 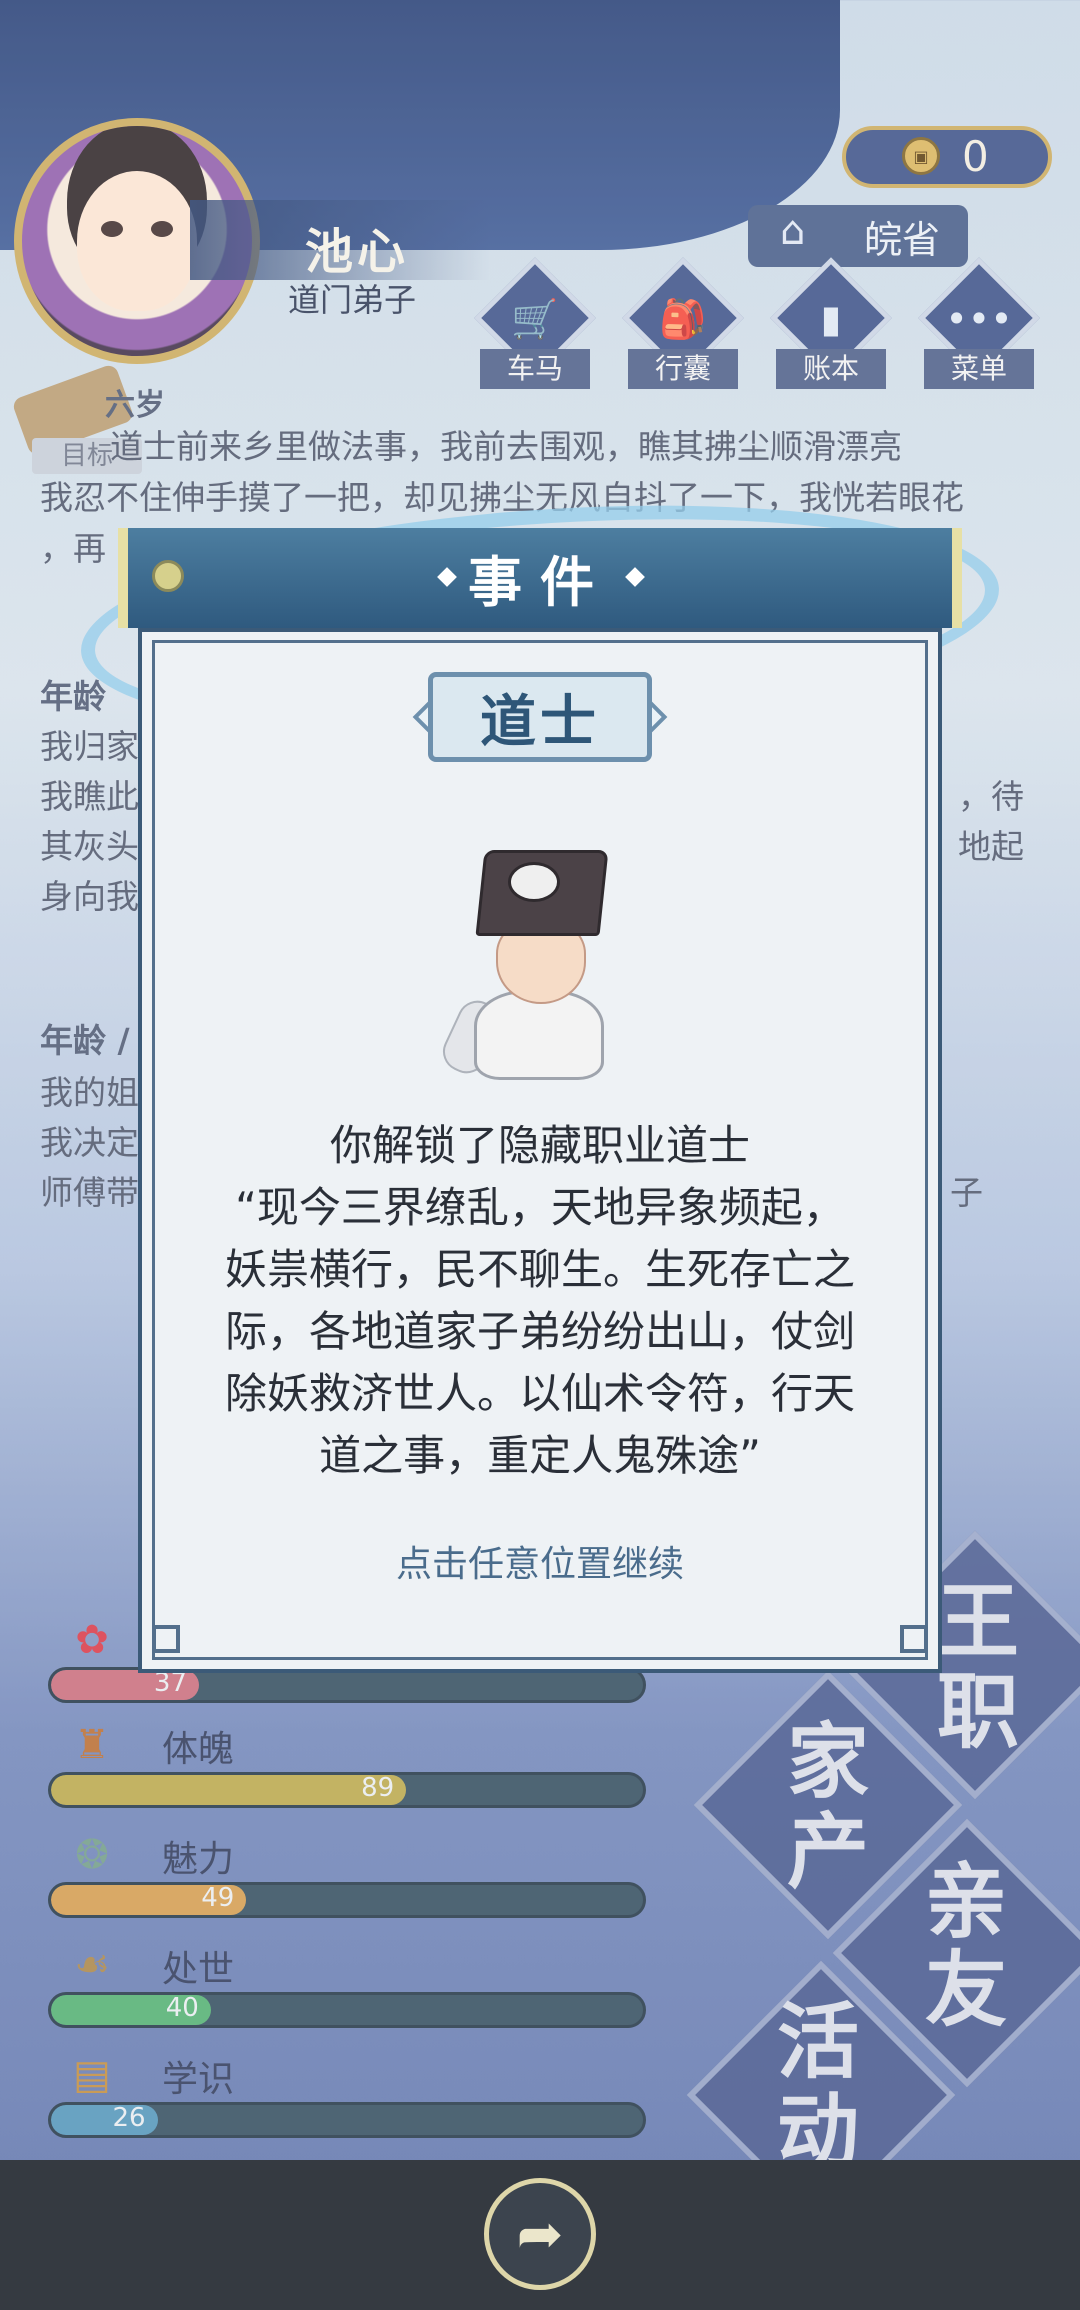 I want to click on event-line: 除妖救济世人。以仙术令符，行天, so click(x=539, y=1393).